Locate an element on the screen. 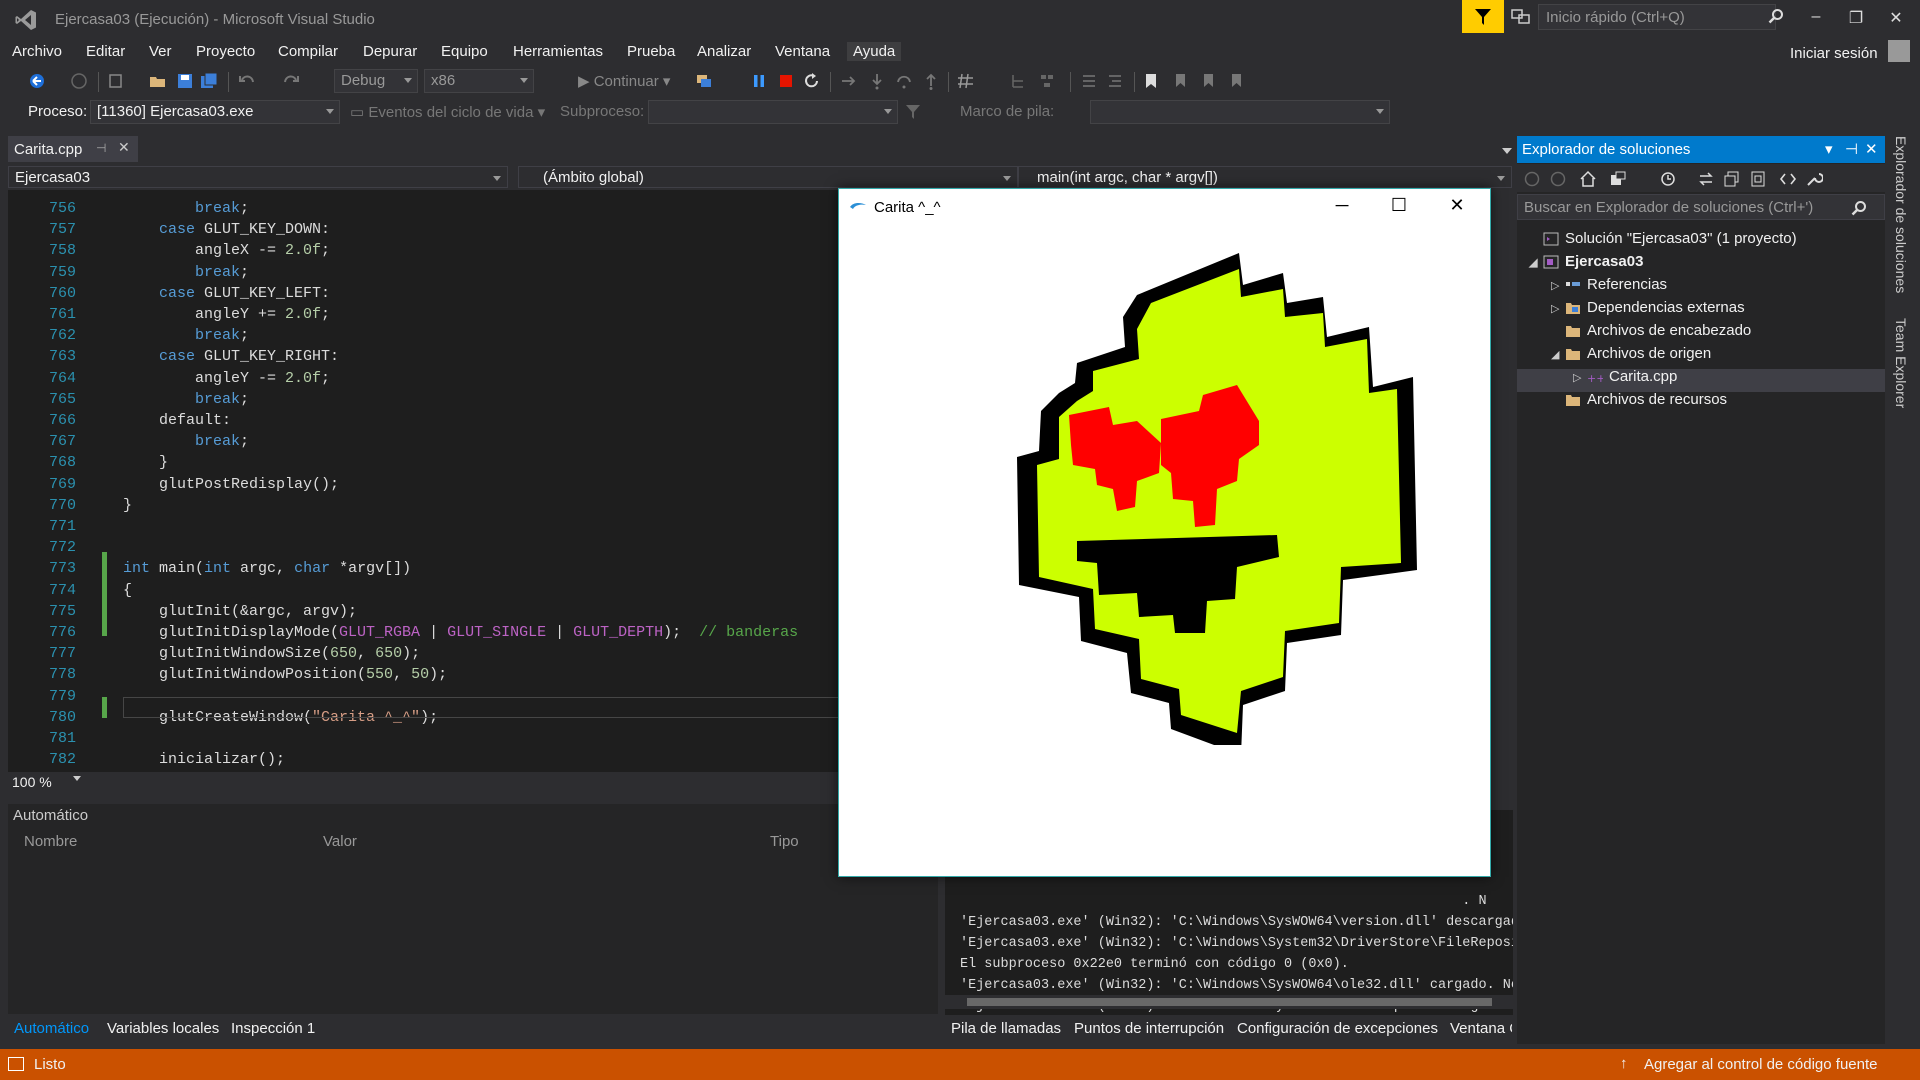  output-horizontal-scrollbar is located at coordinates (1229, 1002).